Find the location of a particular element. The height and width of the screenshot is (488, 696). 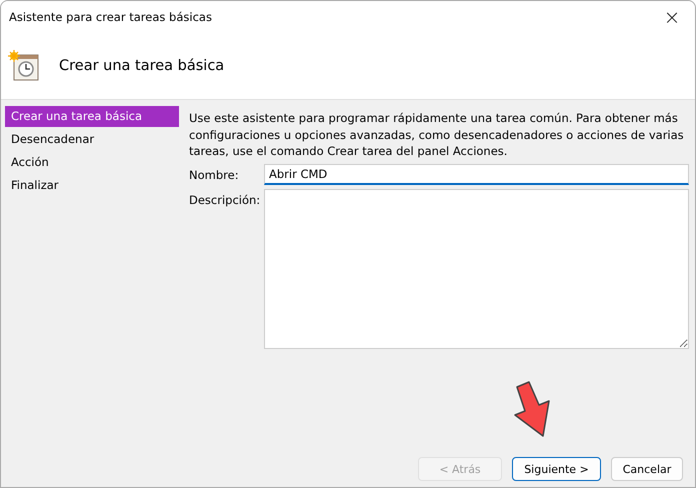

step-item: Crear una tarea básica is located at coordinates (92, 116).